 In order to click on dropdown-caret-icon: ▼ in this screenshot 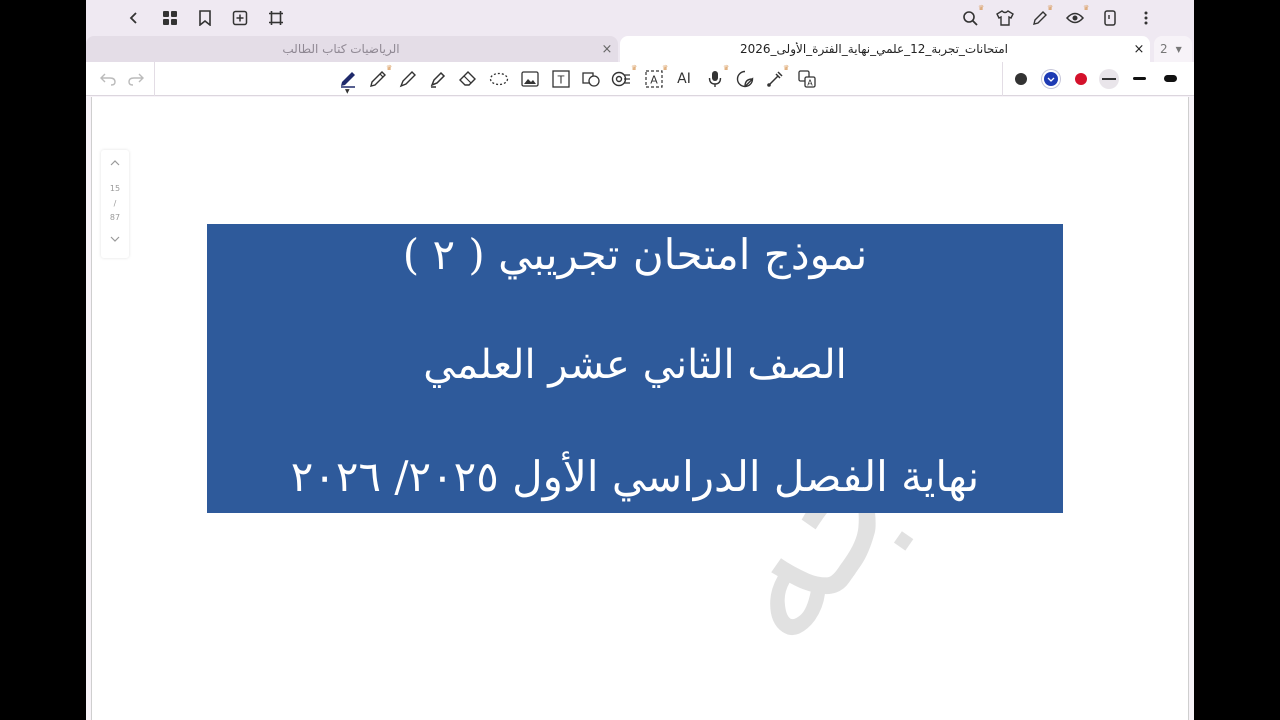, I will do `click(347, 91)`.